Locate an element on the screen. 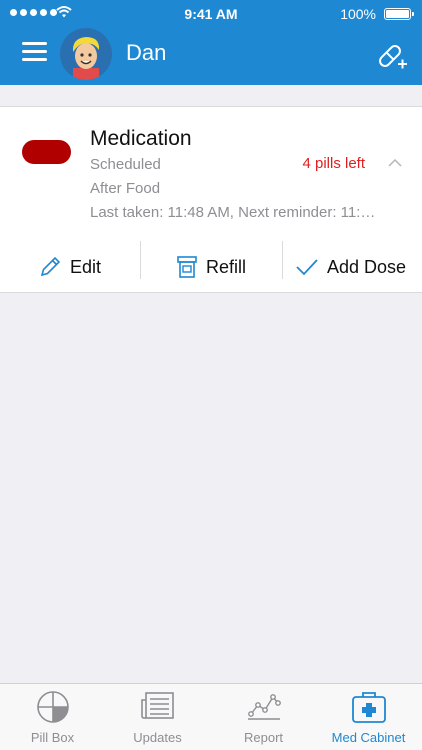  battery-percent: 100% is located at coordinates (358, 14).